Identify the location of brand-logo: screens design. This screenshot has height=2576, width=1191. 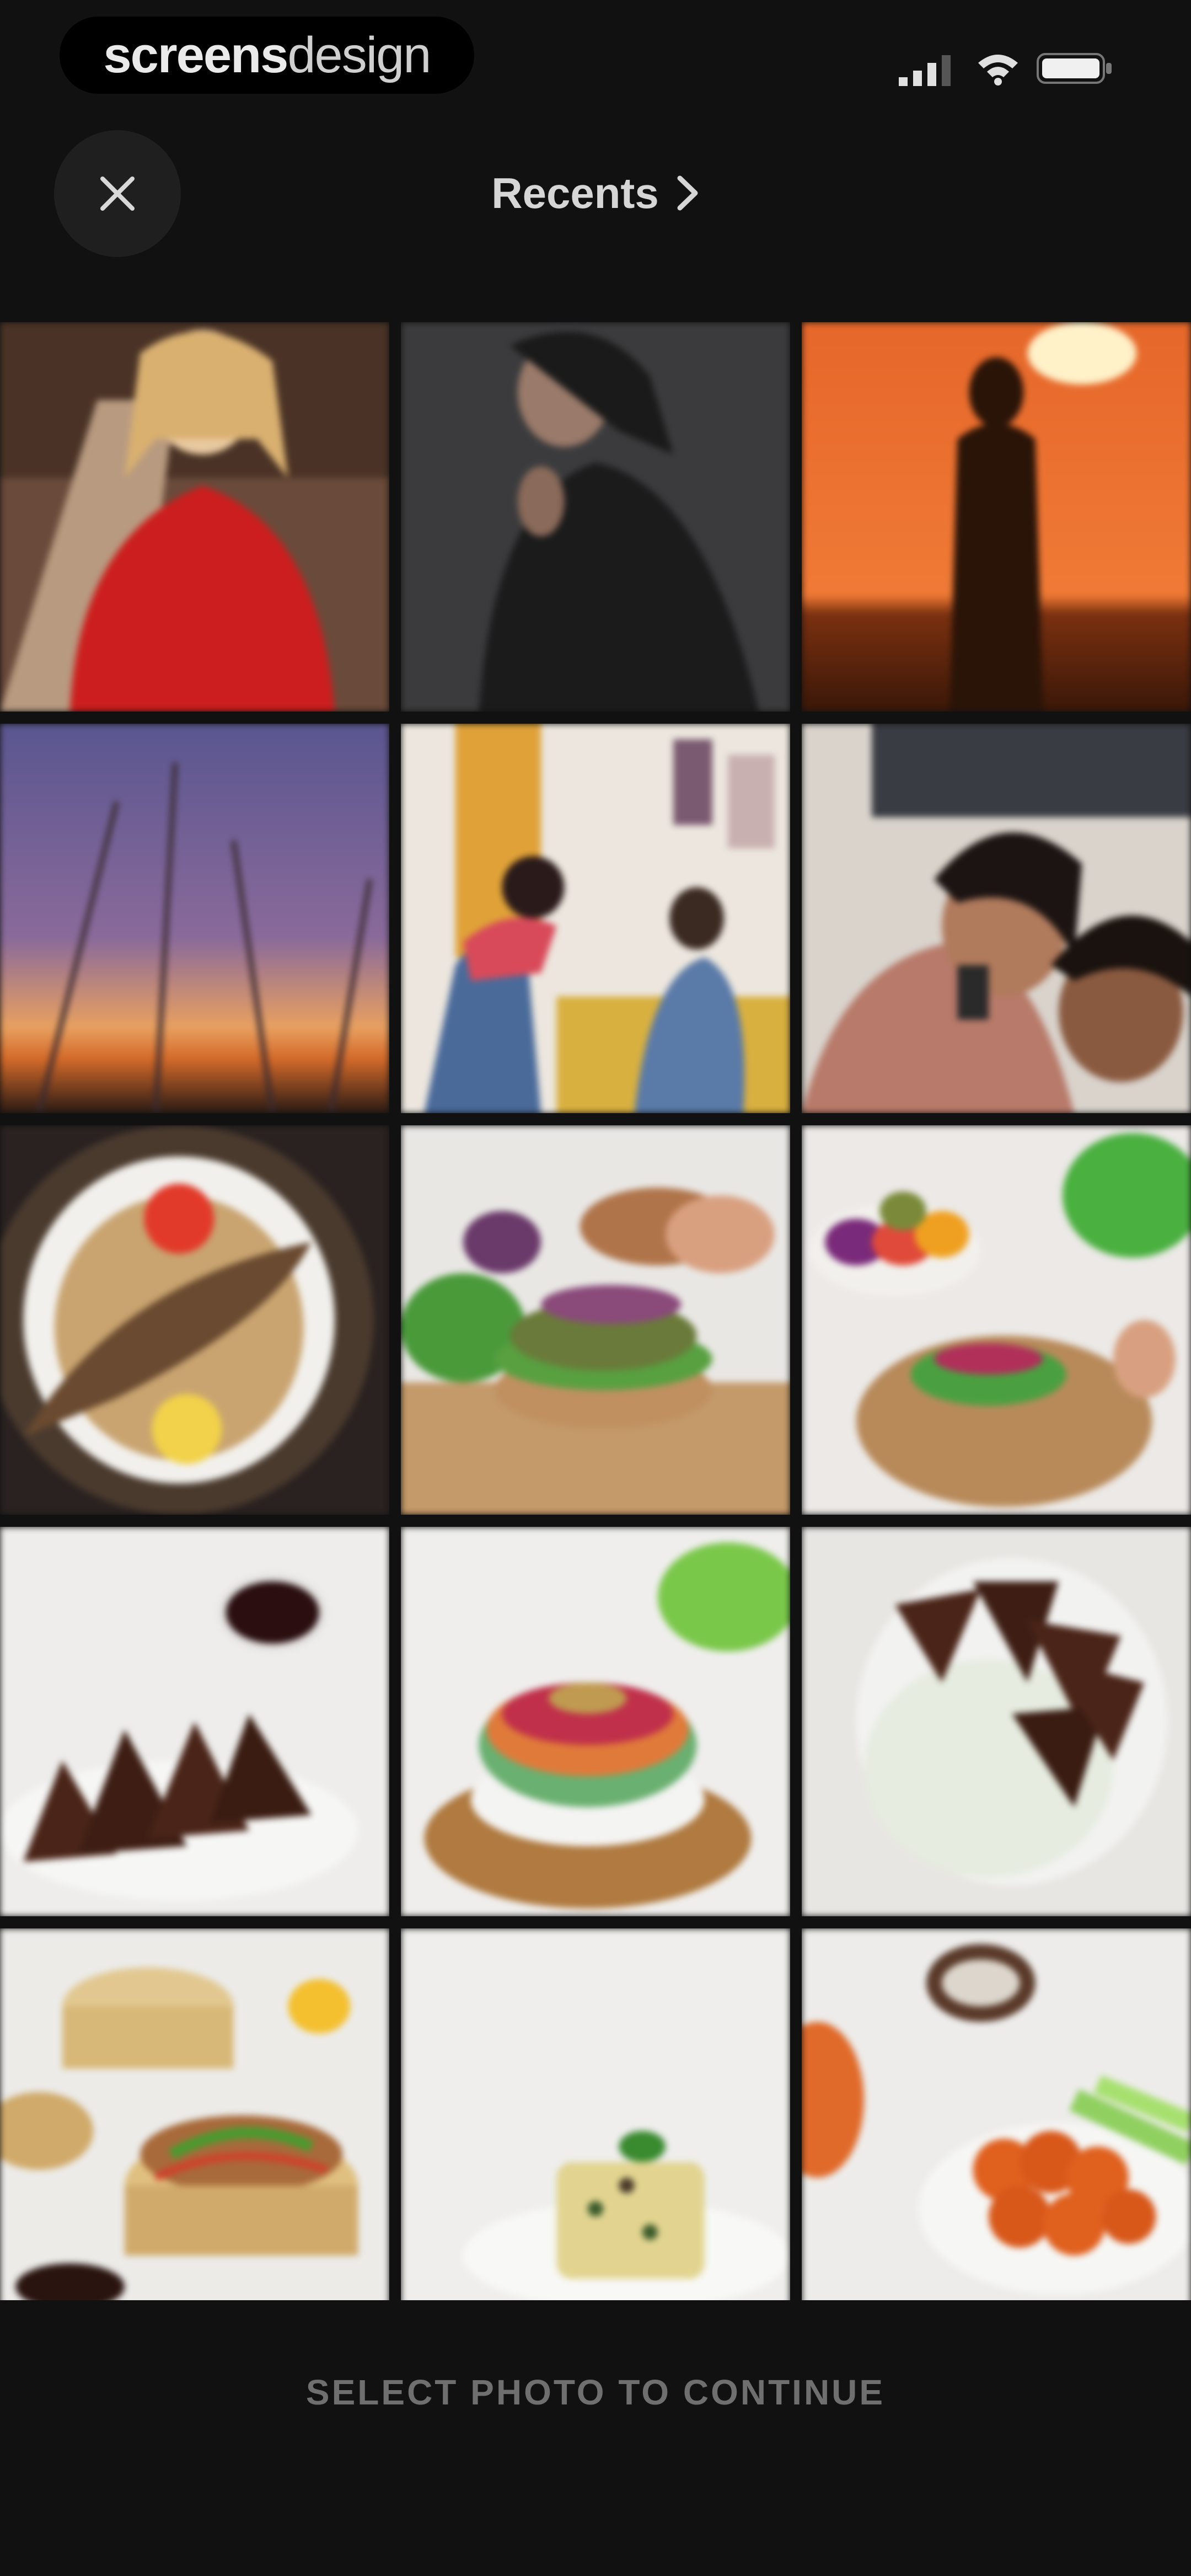
(267, 55).